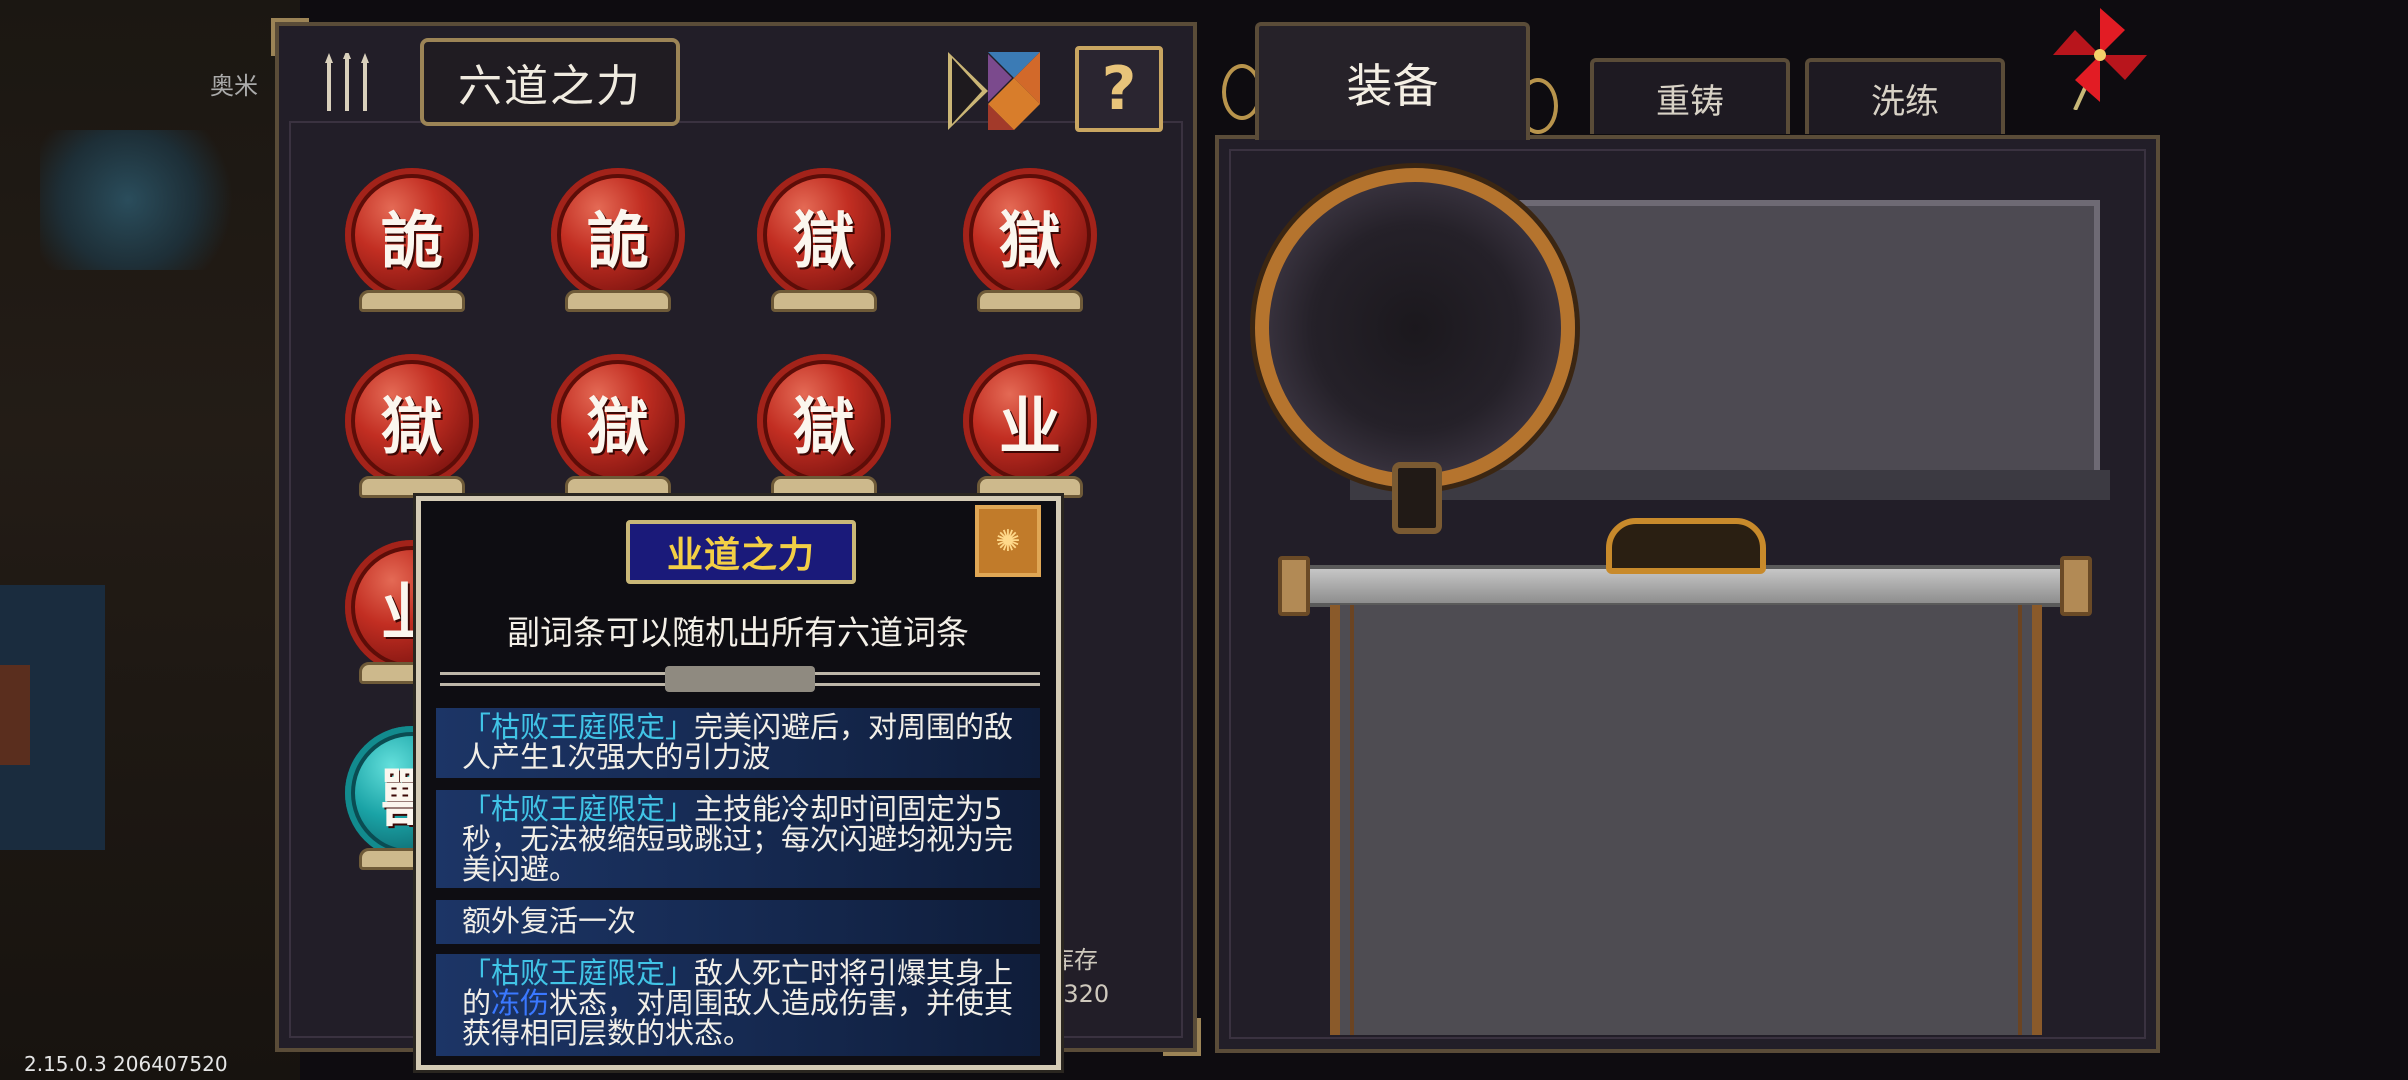  What do you see at coordinates (1686, 546) in the screenshot?
I see `scroll-ornament` at bounding box center [1686, 546].